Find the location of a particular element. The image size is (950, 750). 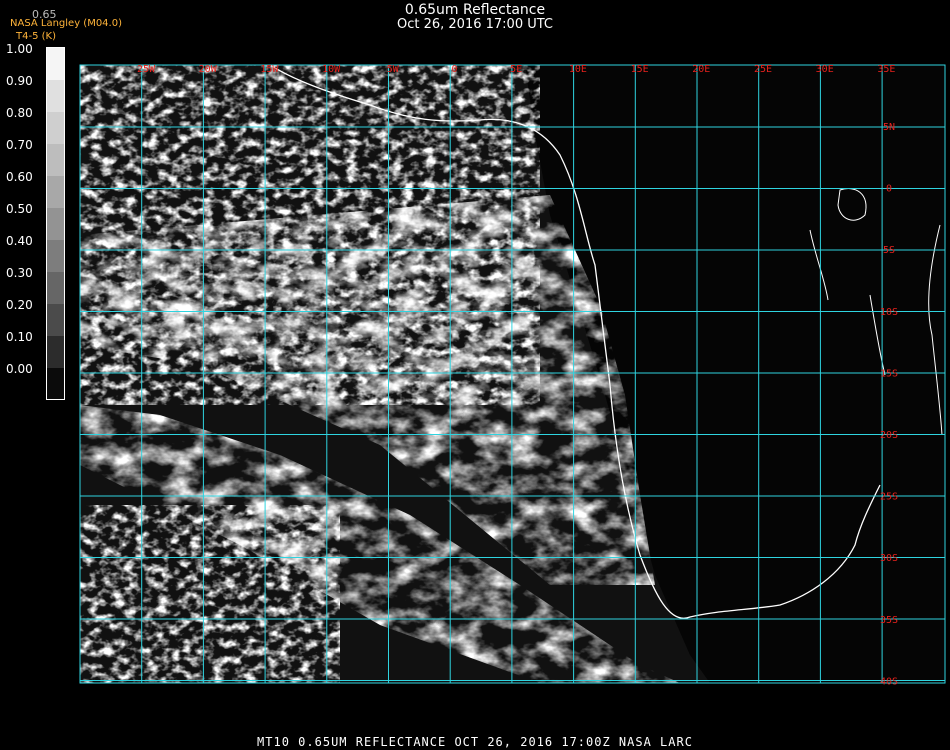

colorbar-tick-label: 0.20 is located at coordinates (19, 305).